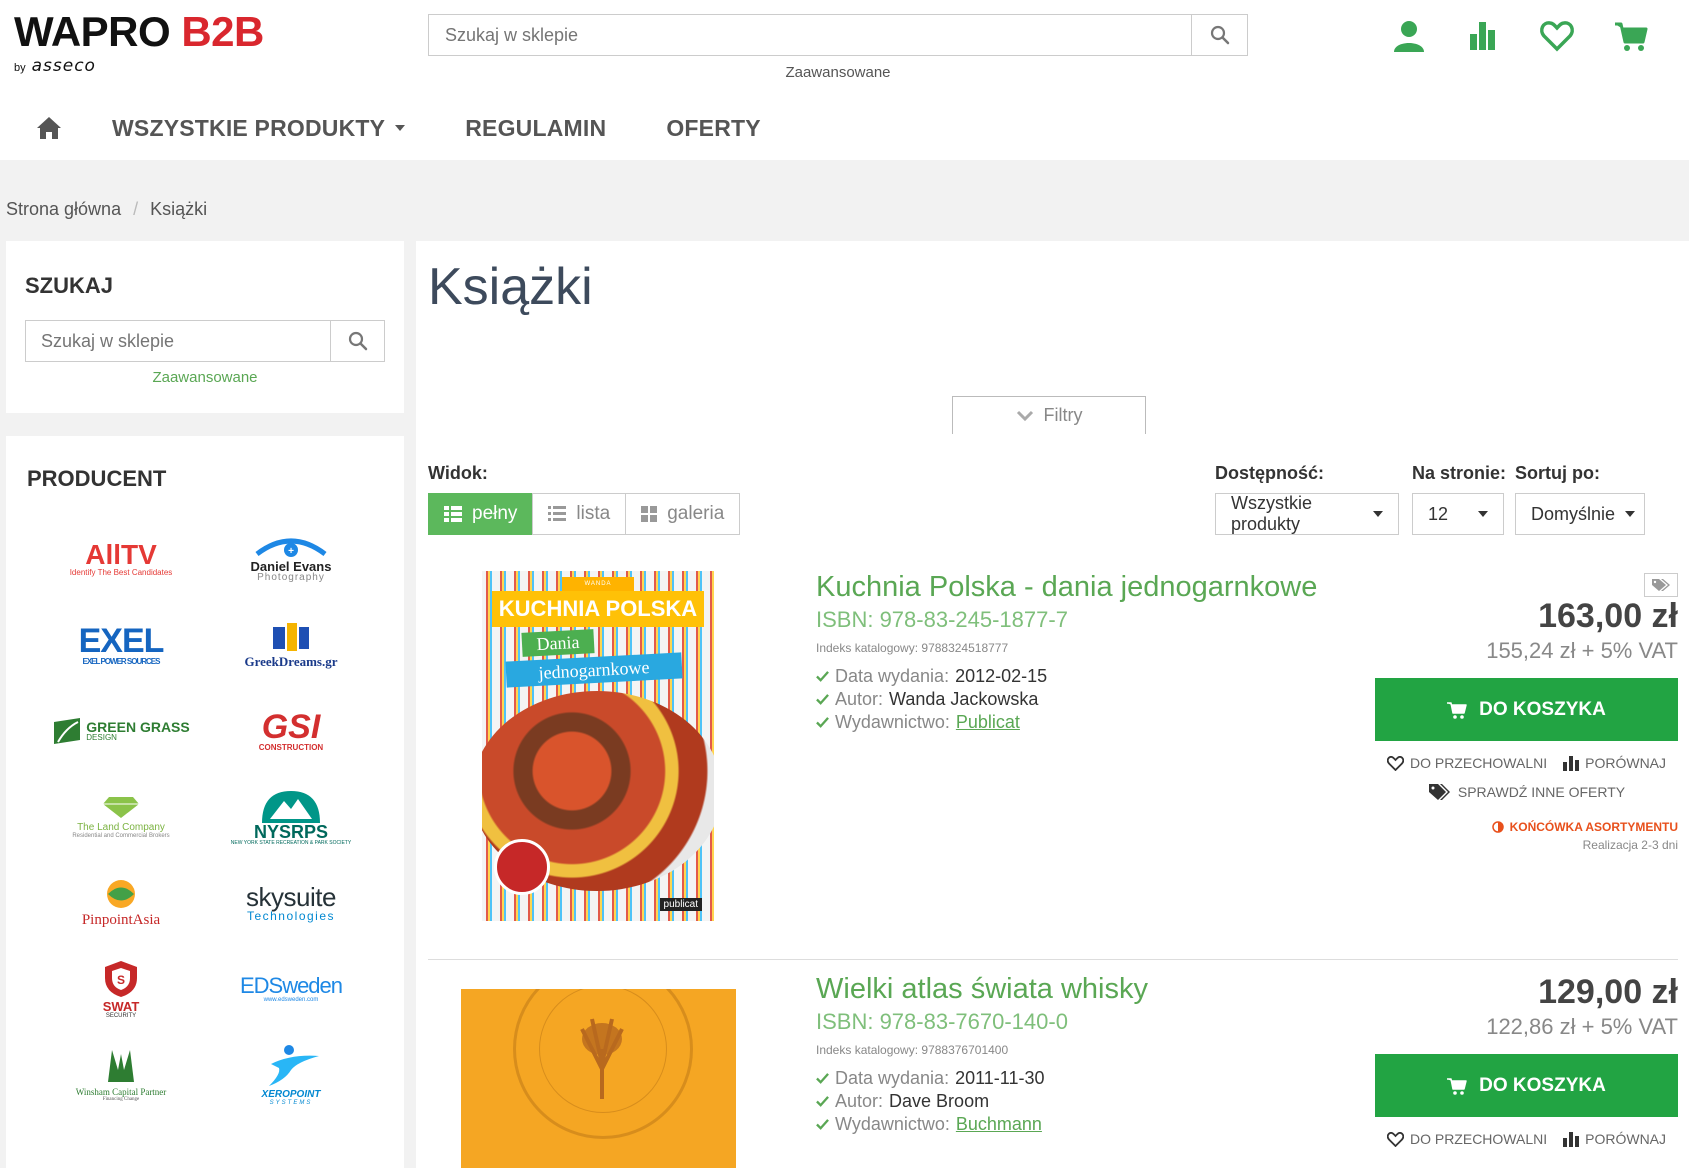 Image resolution: width=1689 pixels, height=1168 pixels. What do you see at coordinates (1053, 959) in the screenshot?
I see `product-divider` at bounding box center [1053, 959].